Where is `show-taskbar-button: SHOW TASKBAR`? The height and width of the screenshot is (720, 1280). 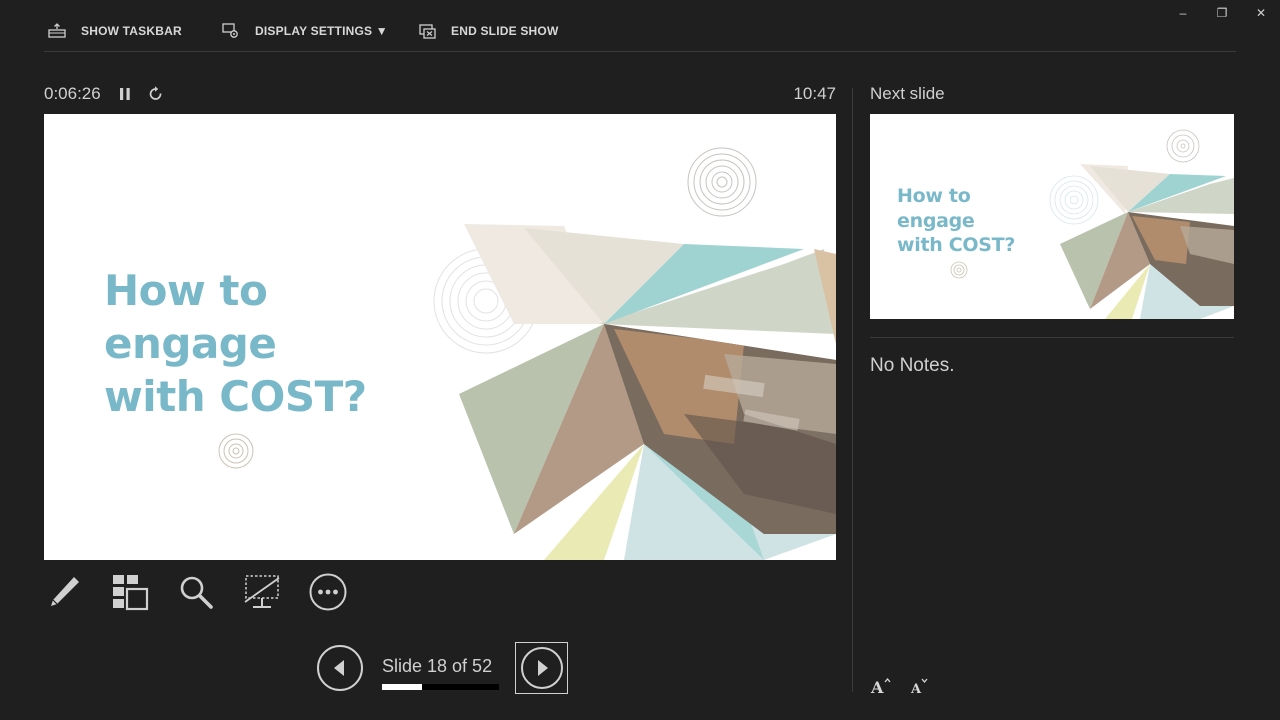 show-taskbar-button: SHOW TASKBAR is located at coordinates (114, 31).